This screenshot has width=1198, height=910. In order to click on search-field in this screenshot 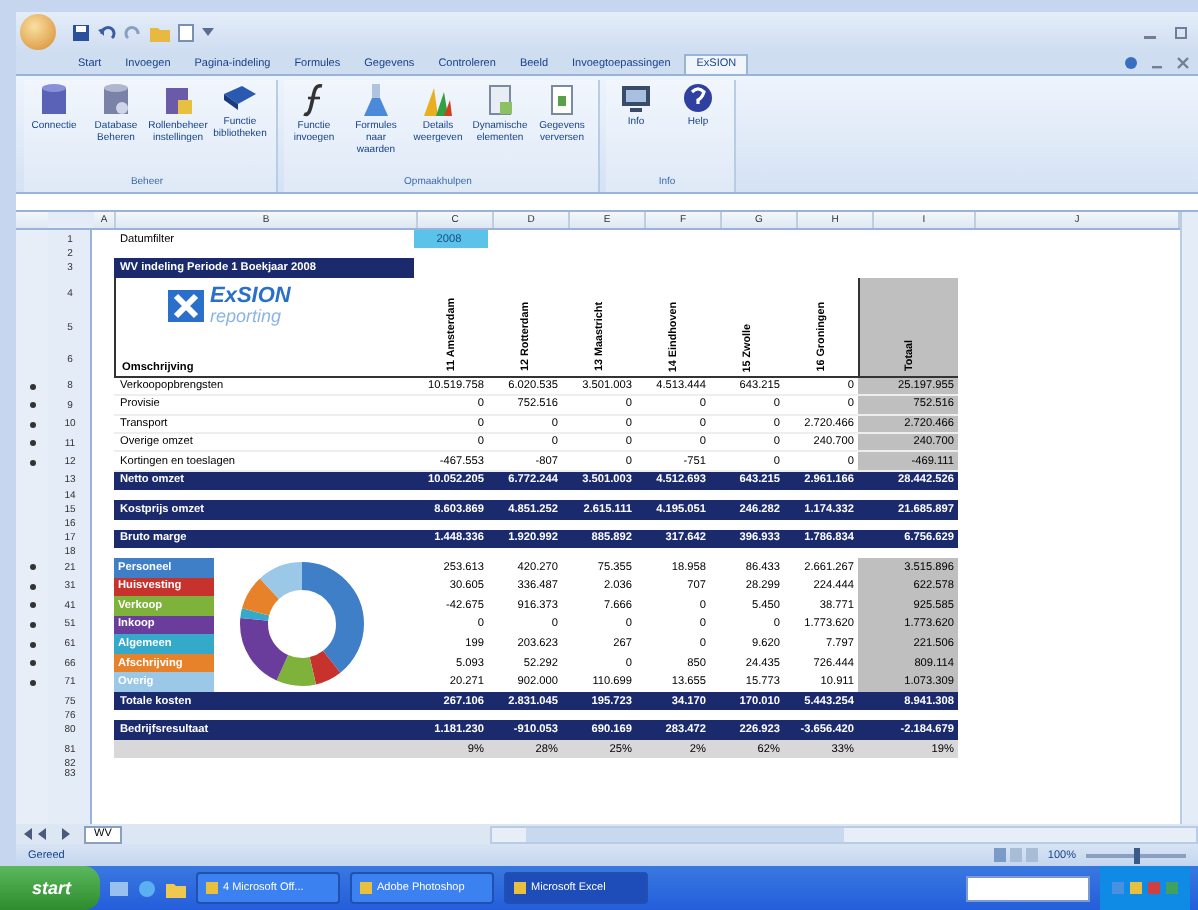, I will do `click(1028, 888)`.